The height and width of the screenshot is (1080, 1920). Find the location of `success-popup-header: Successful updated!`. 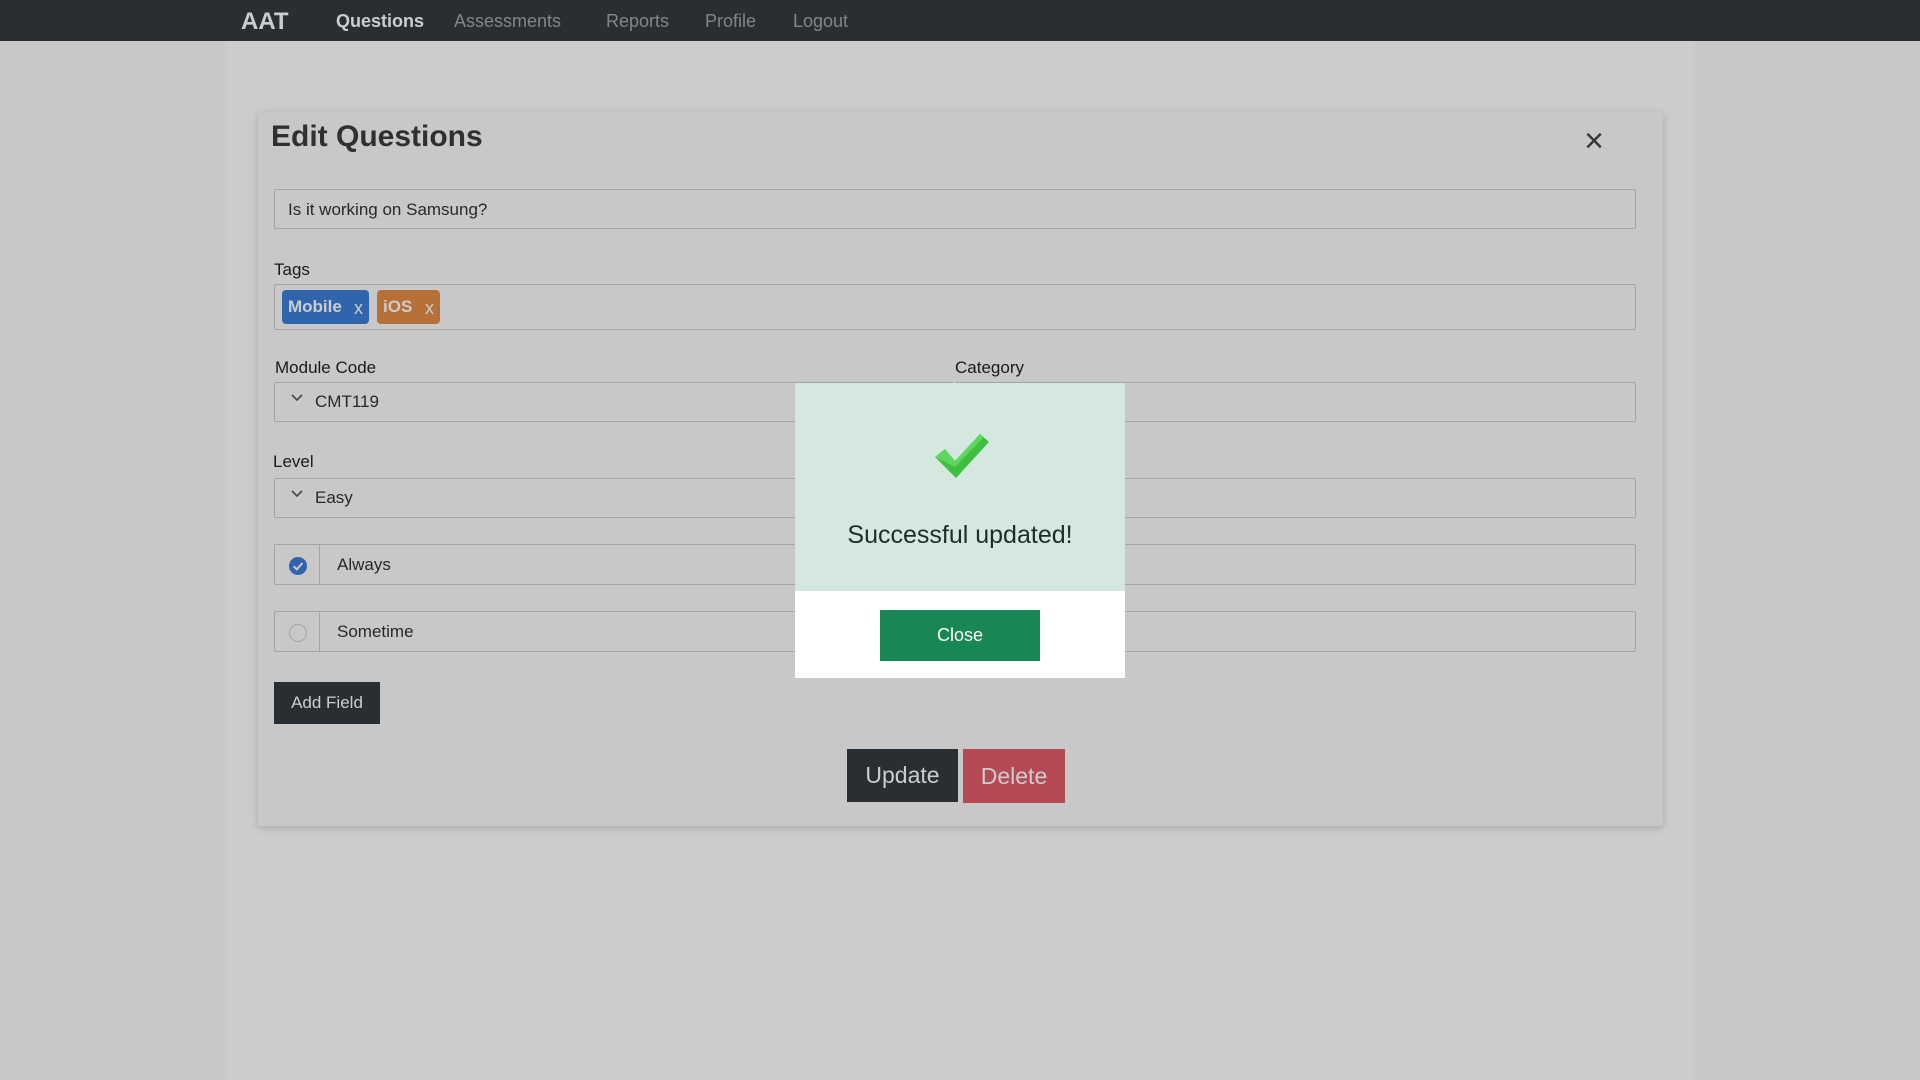

success-popup-header: Successful updated! is located at coordinates (960, 487).